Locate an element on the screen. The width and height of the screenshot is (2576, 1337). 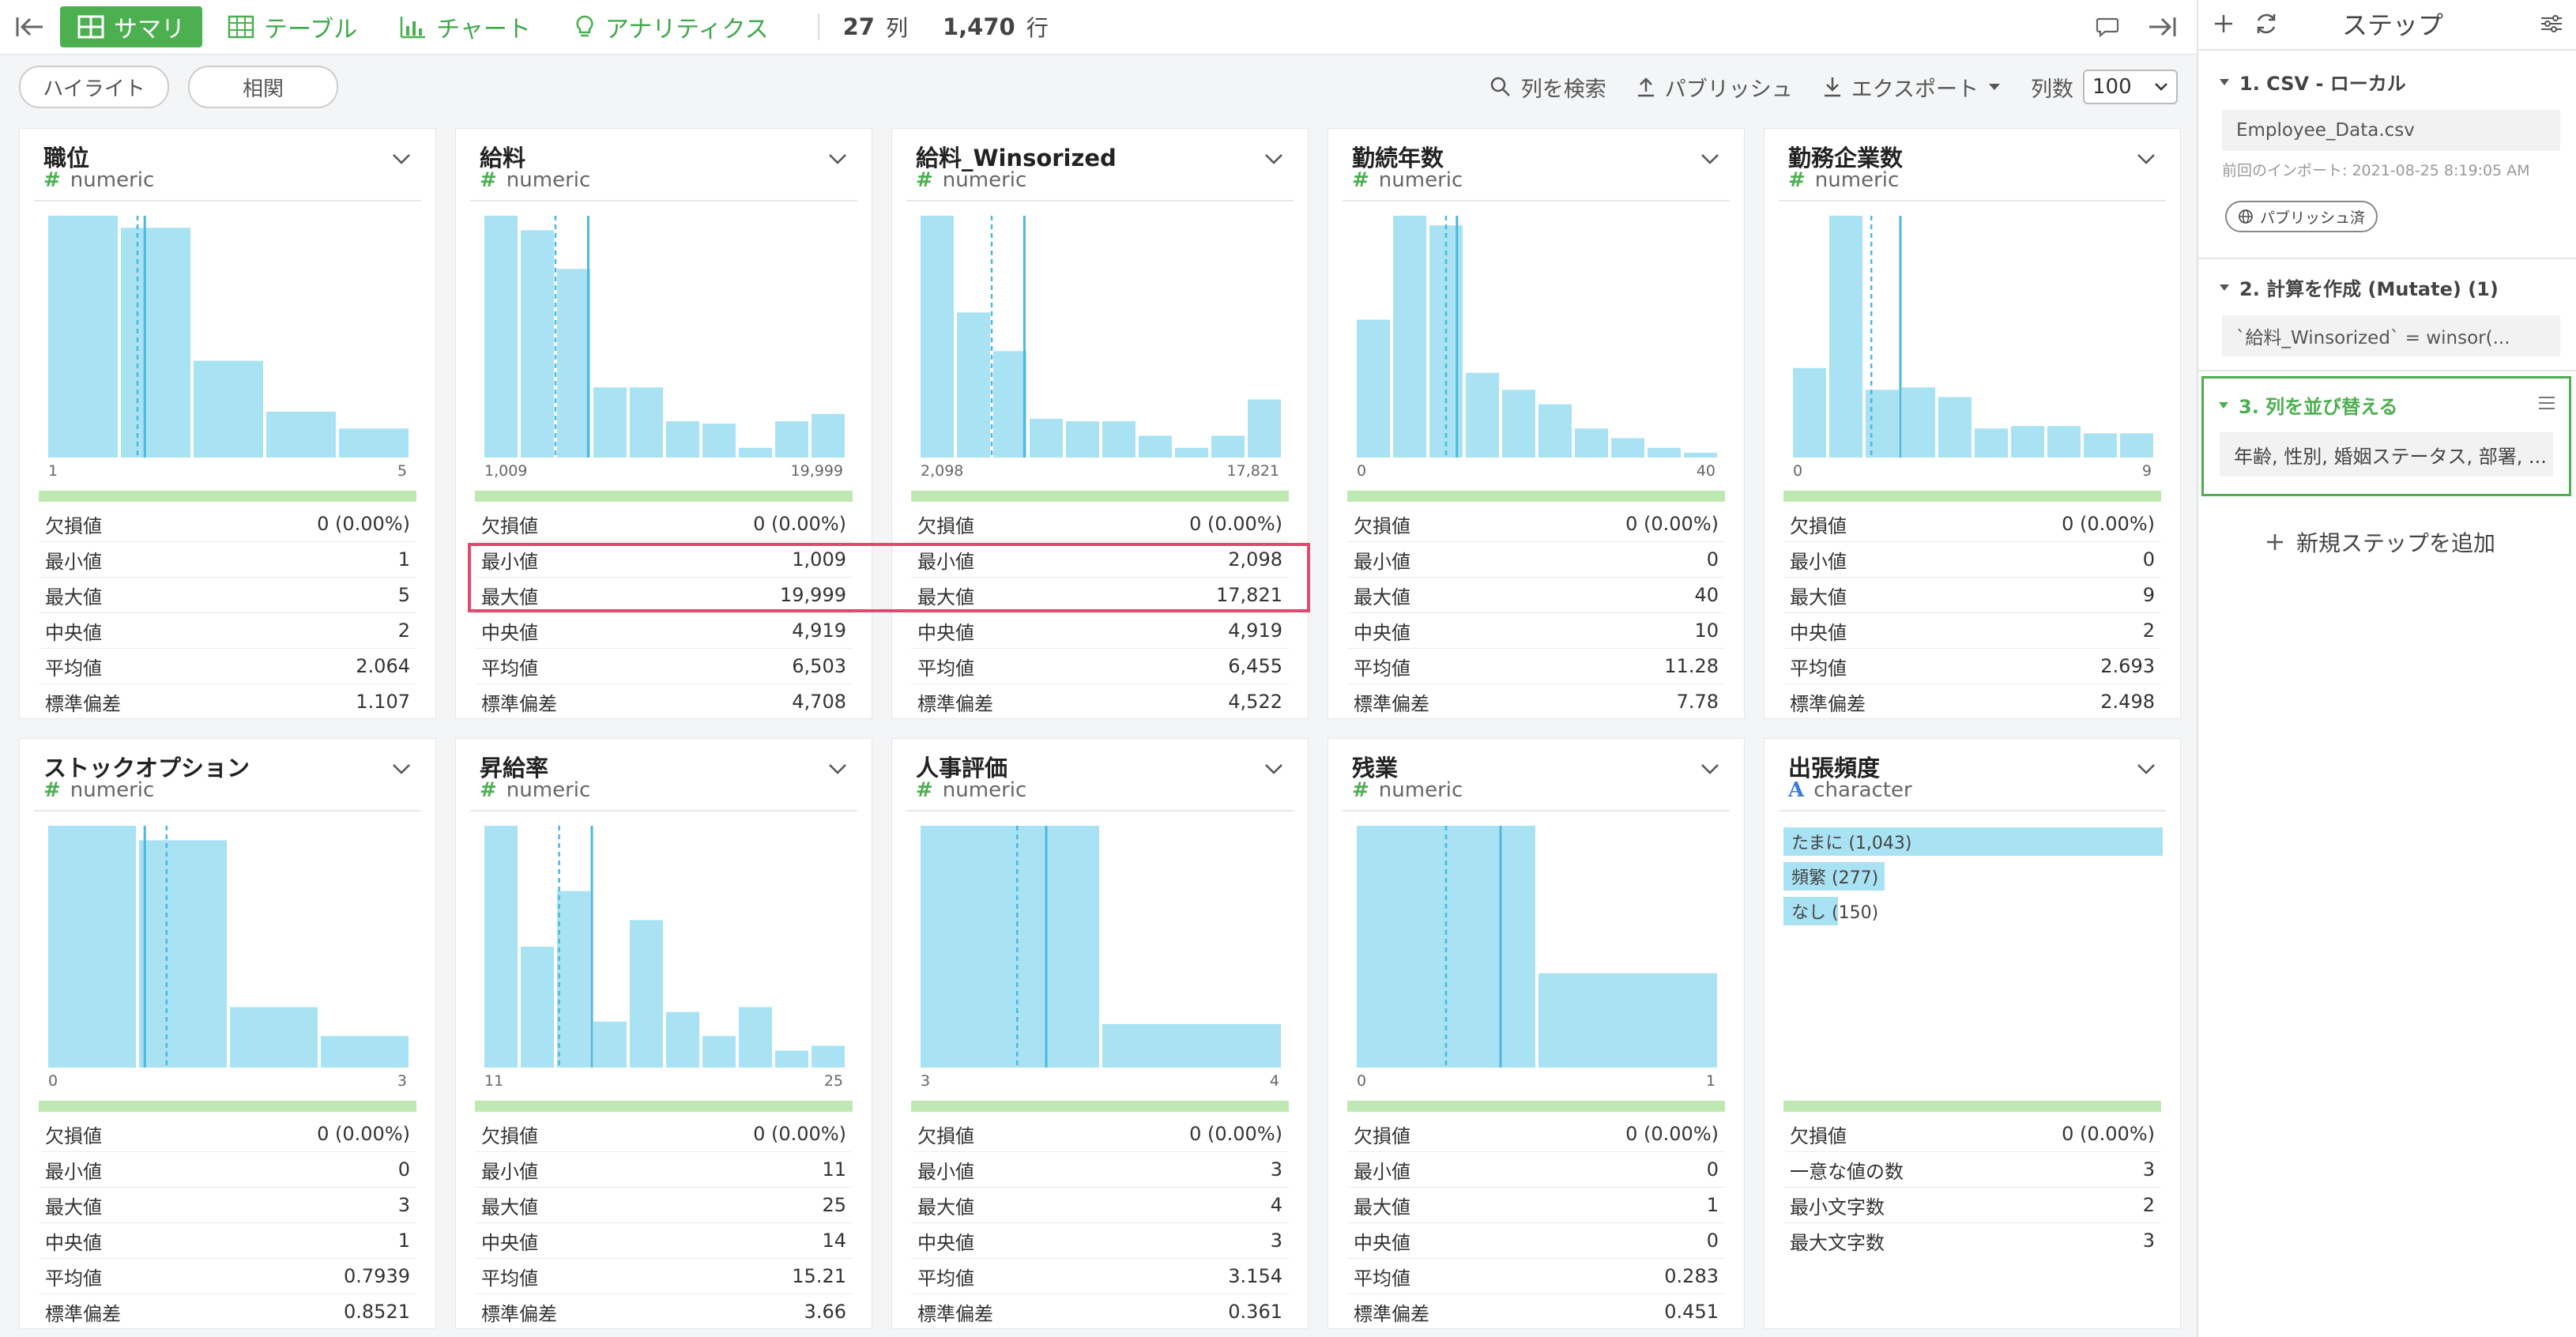
tab-table: テーブル is located at coordinates (292, 26).